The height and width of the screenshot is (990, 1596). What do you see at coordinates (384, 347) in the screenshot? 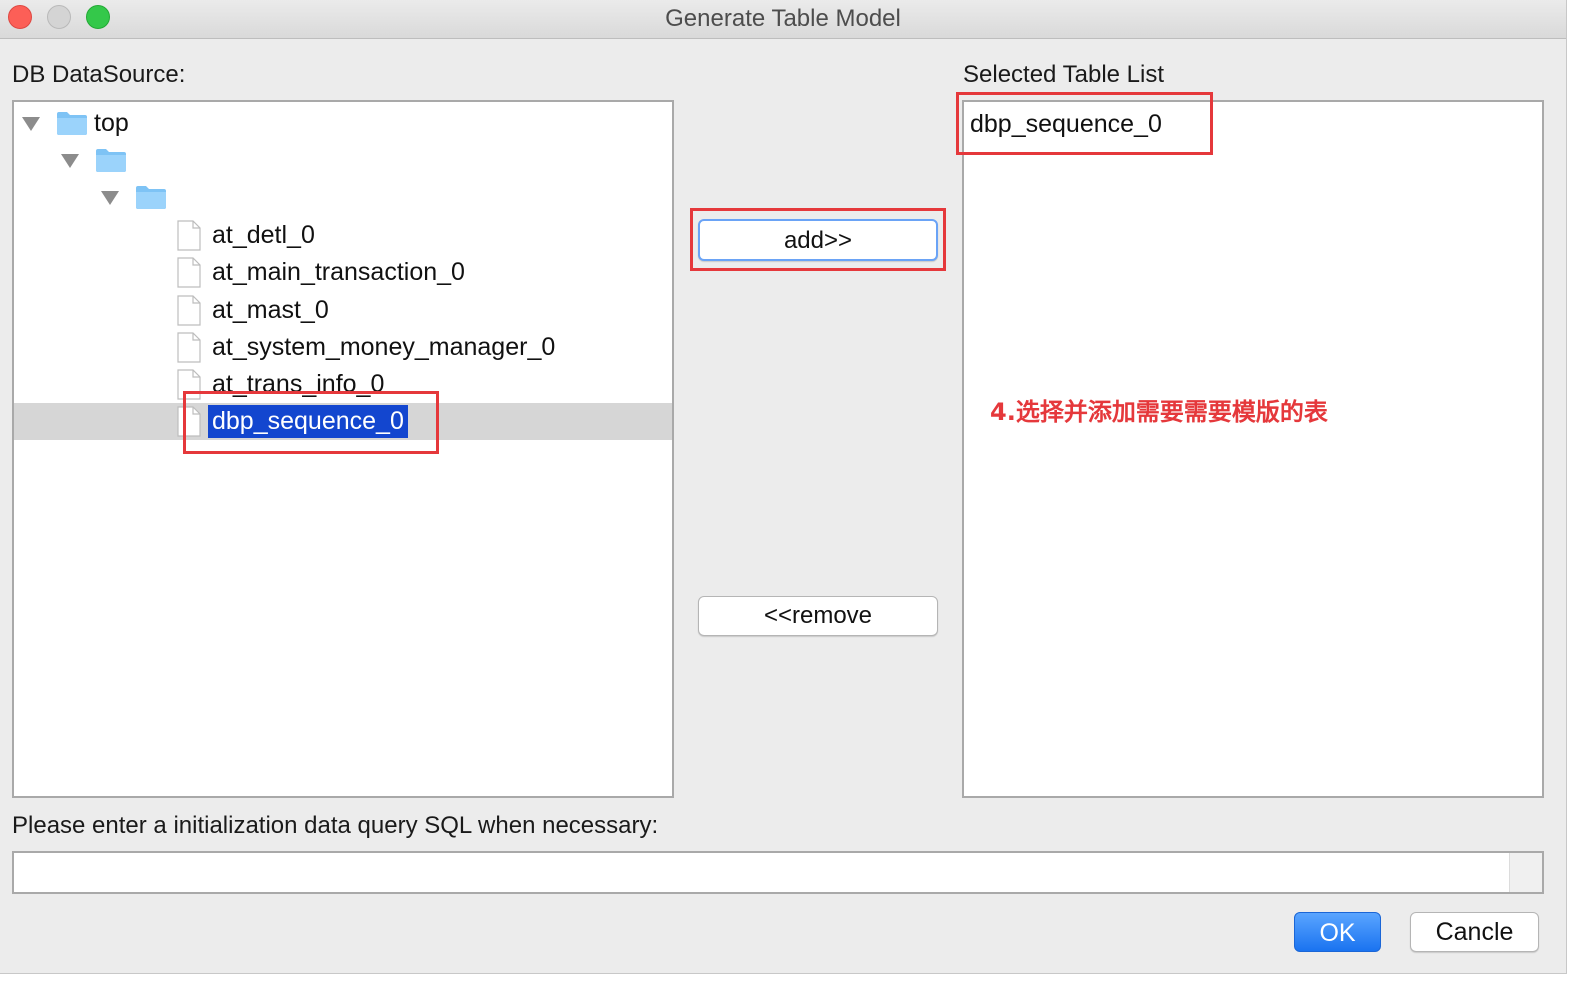
I see `tree-node-label: at_system_money_manager_0` at bounding box center [384, 347].